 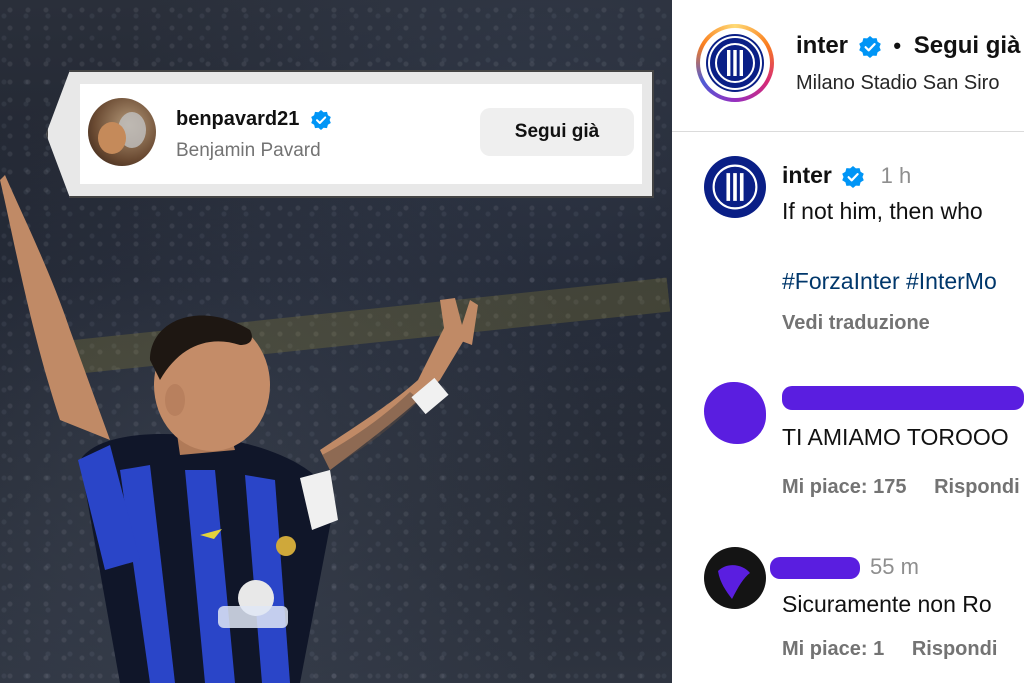 I want to click on caption-timestamp: 1 h, so click(x=896, y=175).